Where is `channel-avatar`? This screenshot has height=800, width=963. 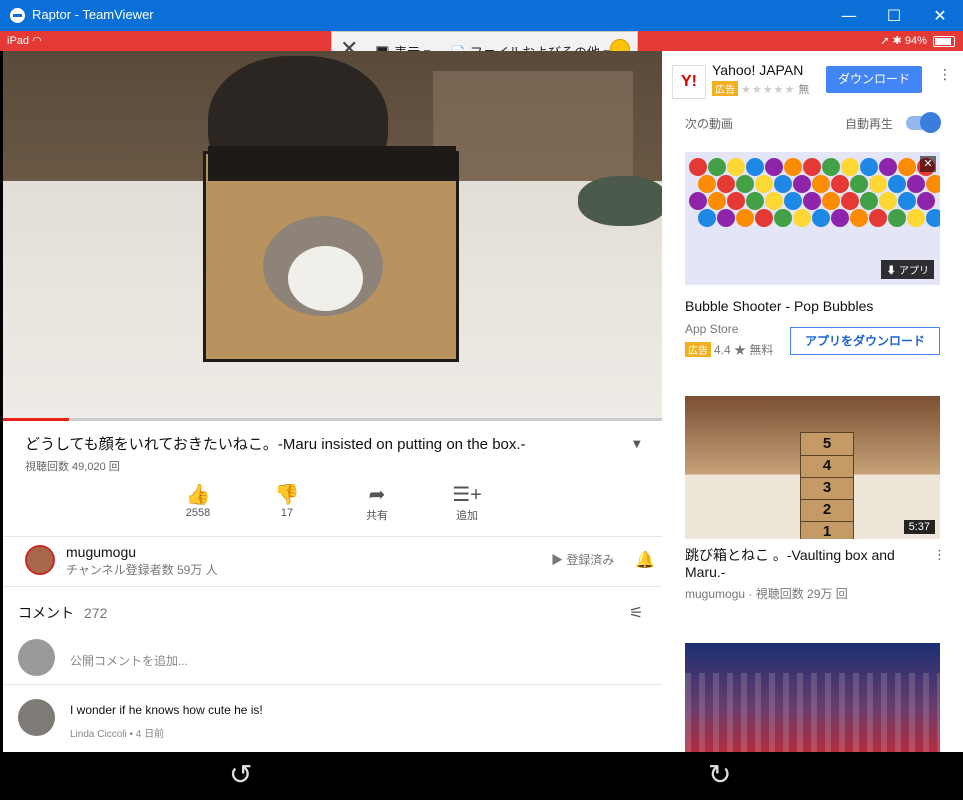
channel-avatar is located at coordinates (40, 560).